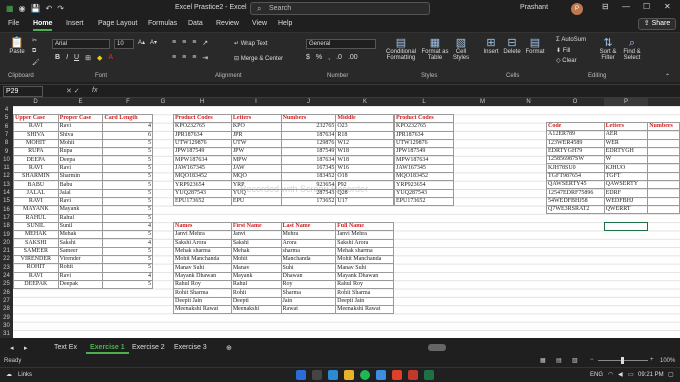 The width and height of the screenshot is (680, 382). I want to click on cell: ROHIT, so click(36, 268).